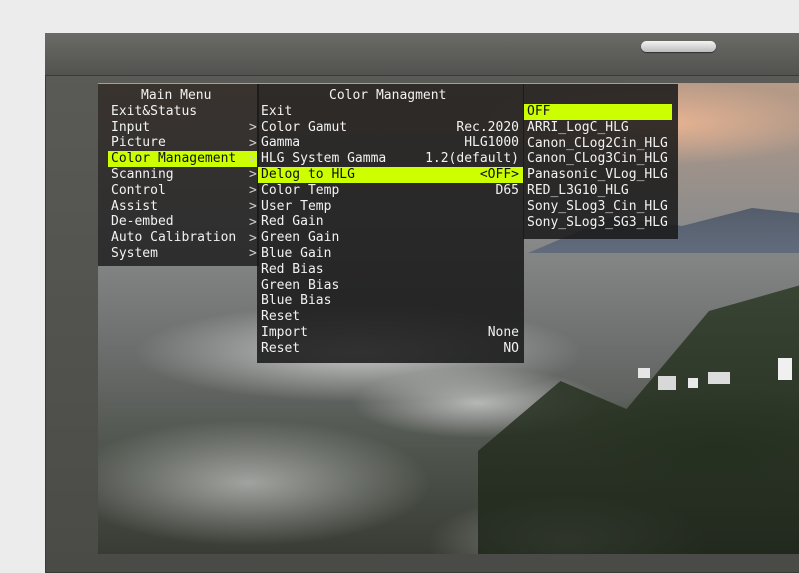 Image resolution: width=799 pixels, height=573 pixels. What do you see at coordinates (183, 222) in the screenshot?
I see `main-menu-item-de-embed: De-embed` at bounding box center [183, 222].